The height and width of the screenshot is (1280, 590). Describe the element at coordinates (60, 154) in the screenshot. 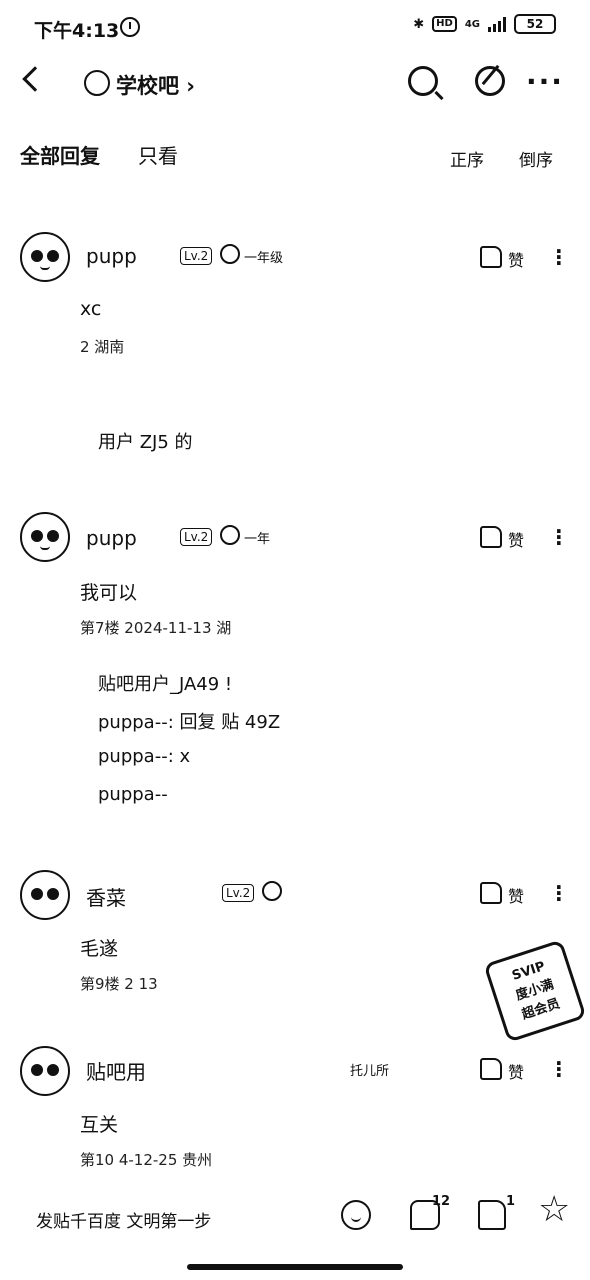

I see `tab-all-replies: 全部回复` at that location.